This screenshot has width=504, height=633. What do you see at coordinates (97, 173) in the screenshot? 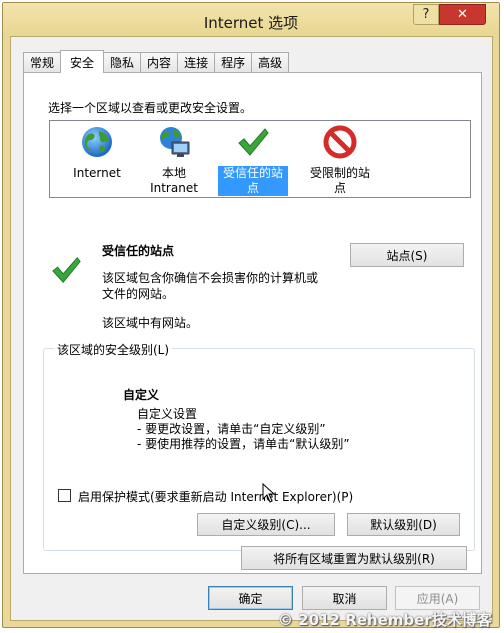
I see `zone-internet-label: Internet` at bounding box center [97, 173].